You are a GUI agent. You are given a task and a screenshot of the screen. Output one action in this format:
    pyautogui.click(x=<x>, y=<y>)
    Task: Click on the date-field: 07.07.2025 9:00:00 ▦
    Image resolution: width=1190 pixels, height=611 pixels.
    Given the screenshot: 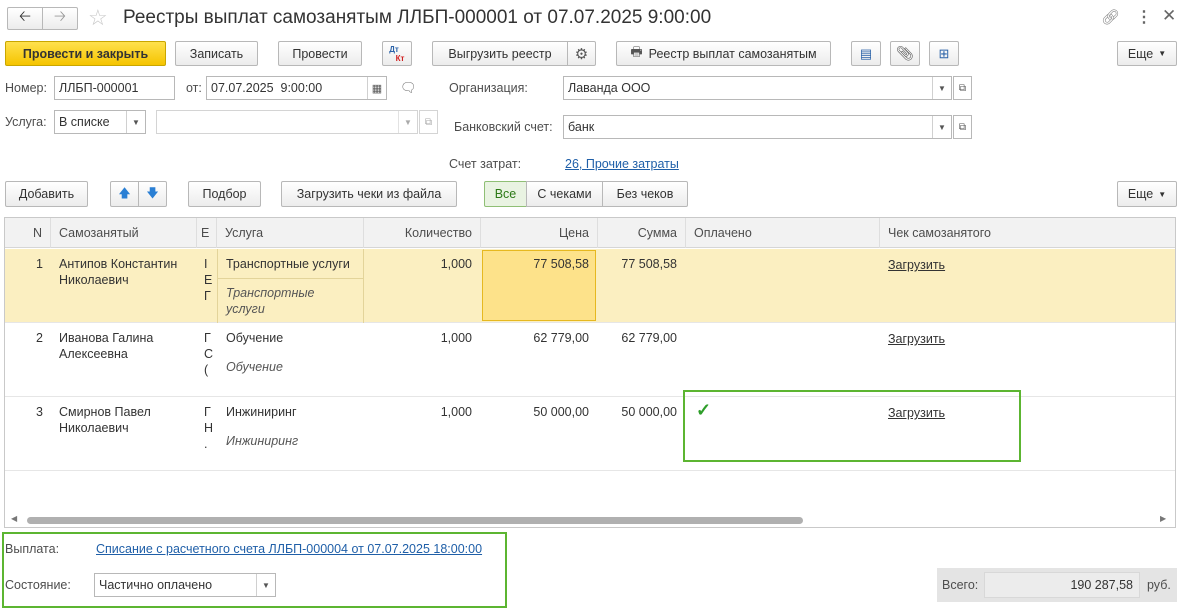 What is the action you would take?
    pyautogui.click(x=296, y=88)
    